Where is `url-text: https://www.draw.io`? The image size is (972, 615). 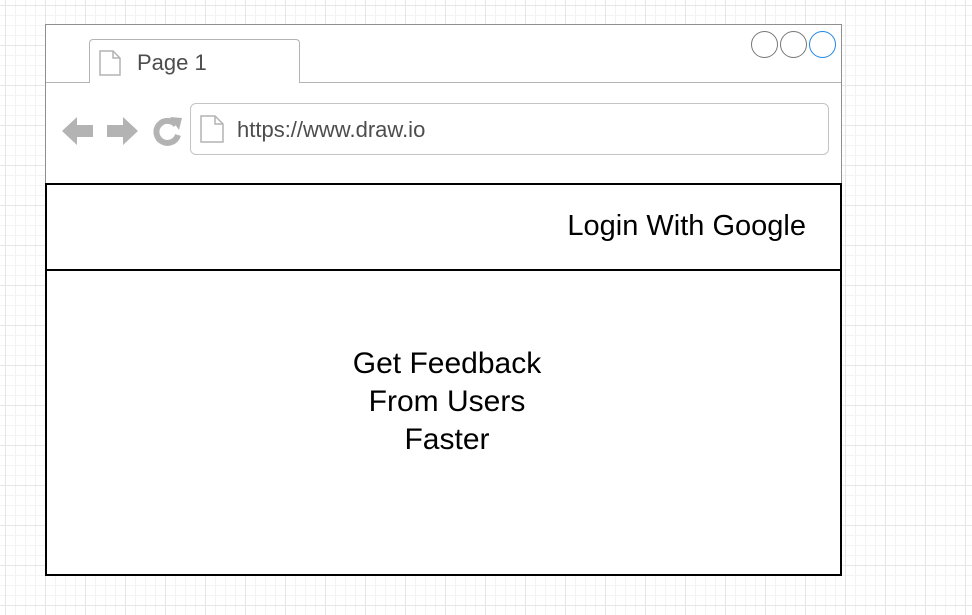 url-text: https://www.draw.io is located at coordinates (331, 129).